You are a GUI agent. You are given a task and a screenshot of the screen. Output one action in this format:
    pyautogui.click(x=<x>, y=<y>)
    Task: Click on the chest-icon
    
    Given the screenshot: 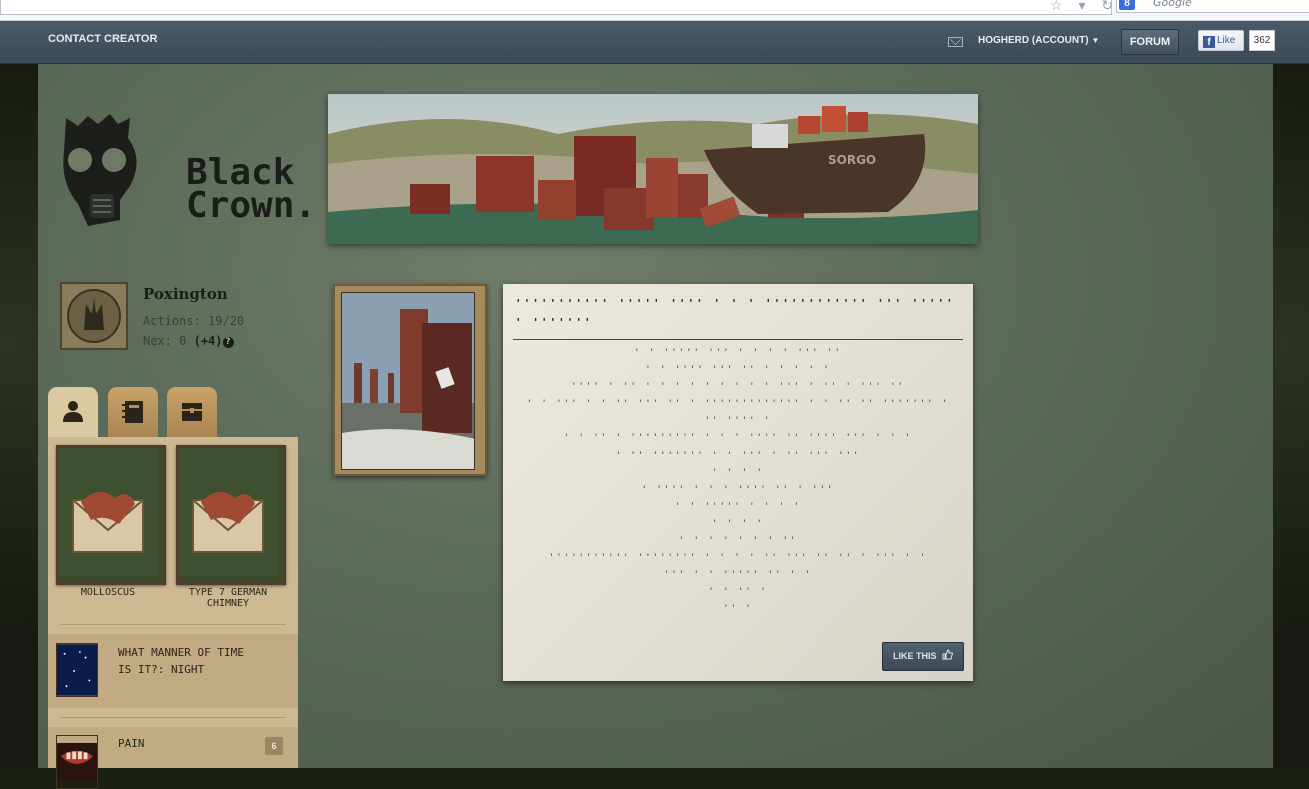 What is the action you would take?
    pyautogui.click(x=192, y=412)
    